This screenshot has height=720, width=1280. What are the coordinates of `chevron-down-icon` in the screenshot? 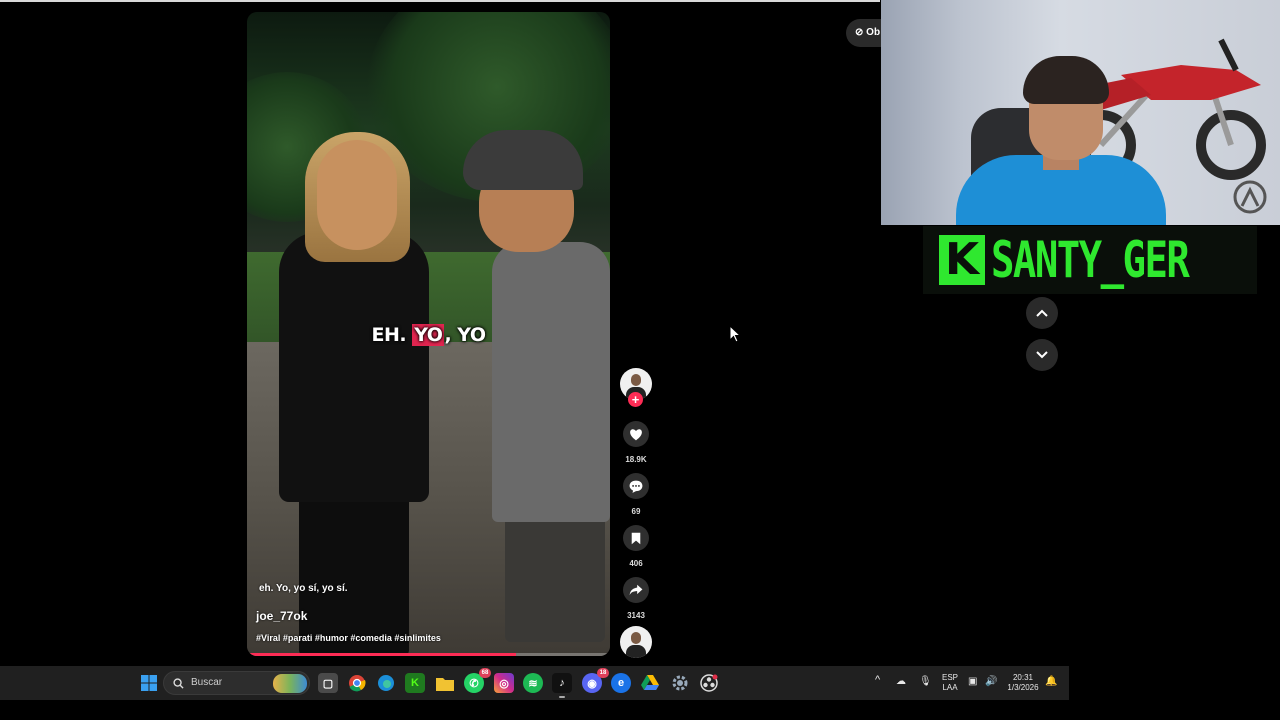 It's located at (1042, 355).